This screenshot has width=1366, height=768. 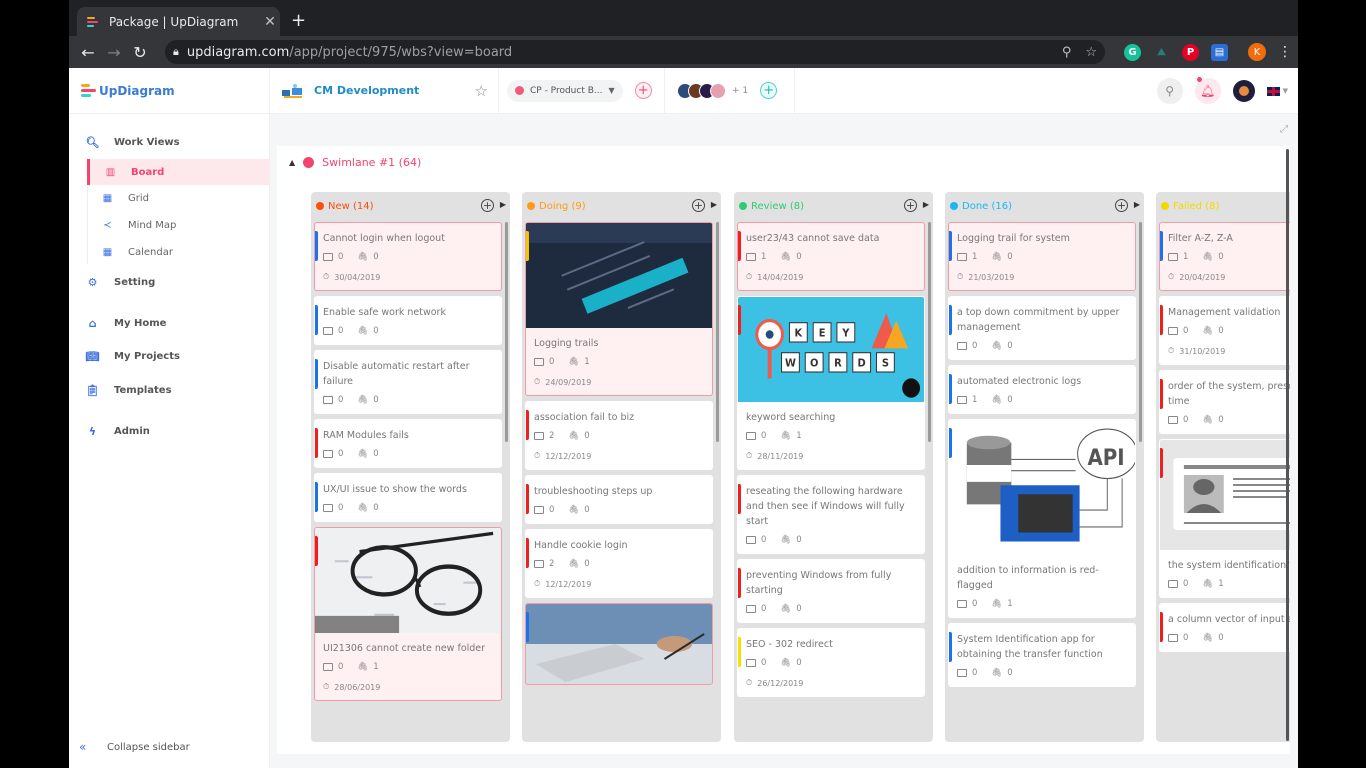 What do you see at coordinates (169, 90) in the screenshot?
I see `app-logo: UpDiagram` at bounding box center [169, 90].